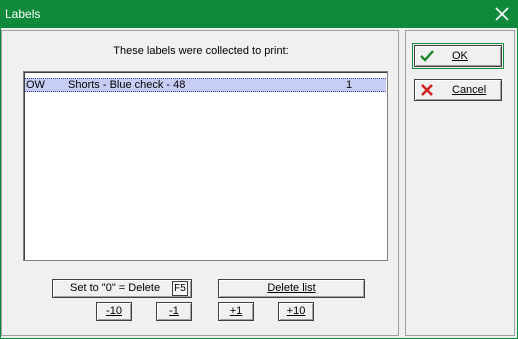 This screenshot has width=518, height=339. I want to click on f5-key-badge: F5, so click(180, 288).